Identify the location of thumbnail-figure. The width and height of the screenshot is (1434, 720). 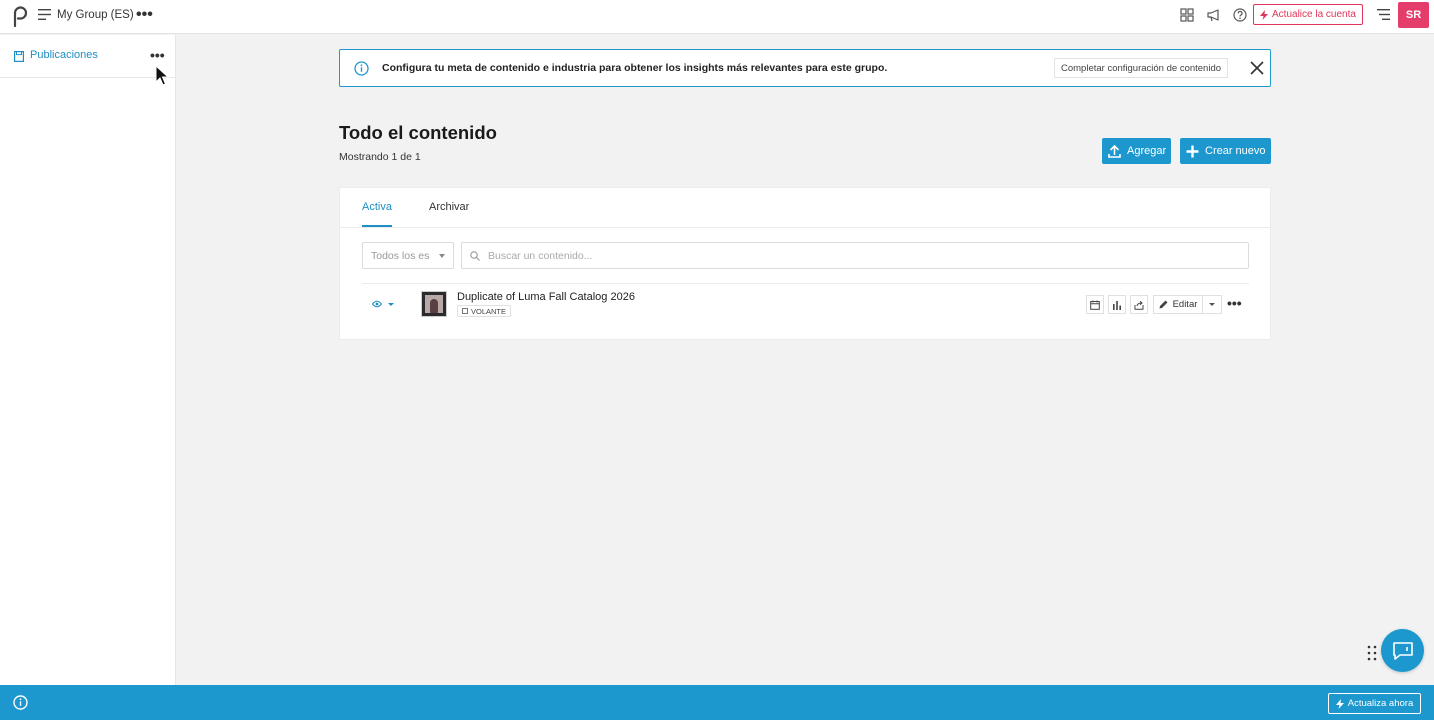
(434, 306).